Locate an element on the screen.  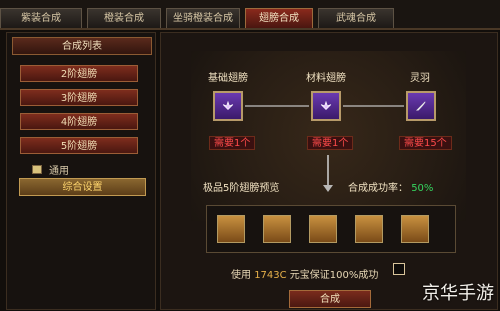
connector-left is located at coordinates (277, 106).